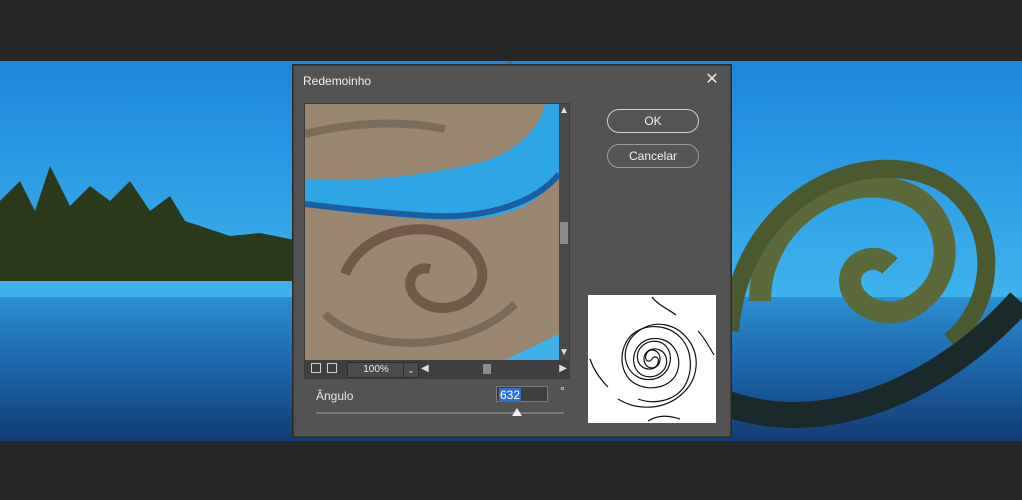 The height and width of the screenshot is (500, 1022). I want to click on degree-unit: °, so click(562, 391).